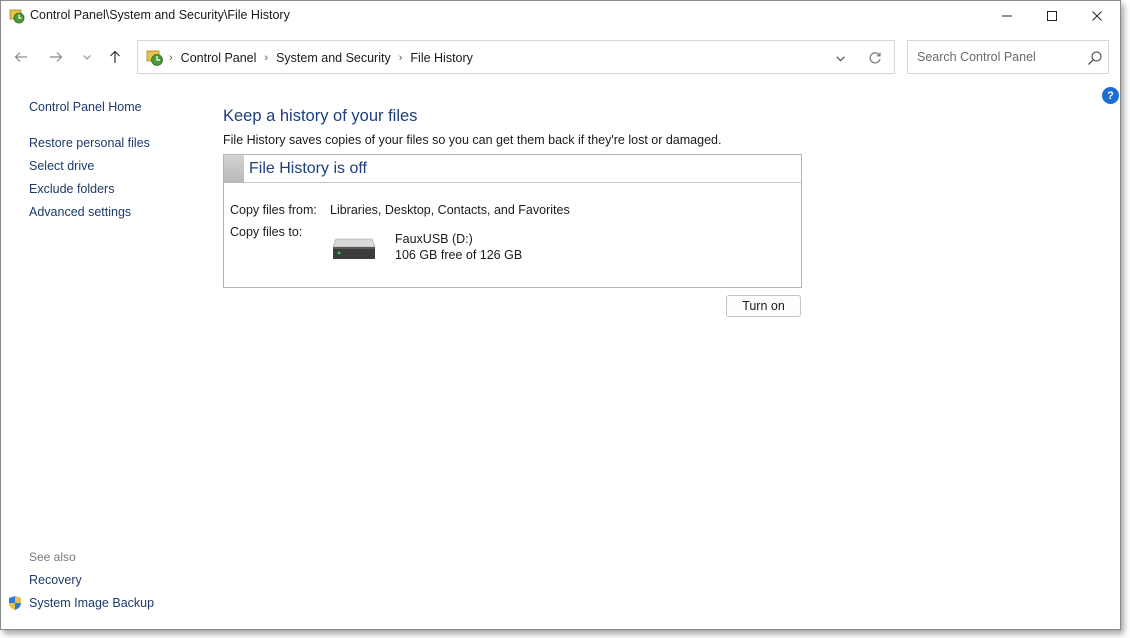 The height and width of the screenshot is (638, 1130). What do you see at coordinates (71, 189) in the screenshot?
I see `exclude-folders-link: Exclude folders` at bounding box center [71, 189].